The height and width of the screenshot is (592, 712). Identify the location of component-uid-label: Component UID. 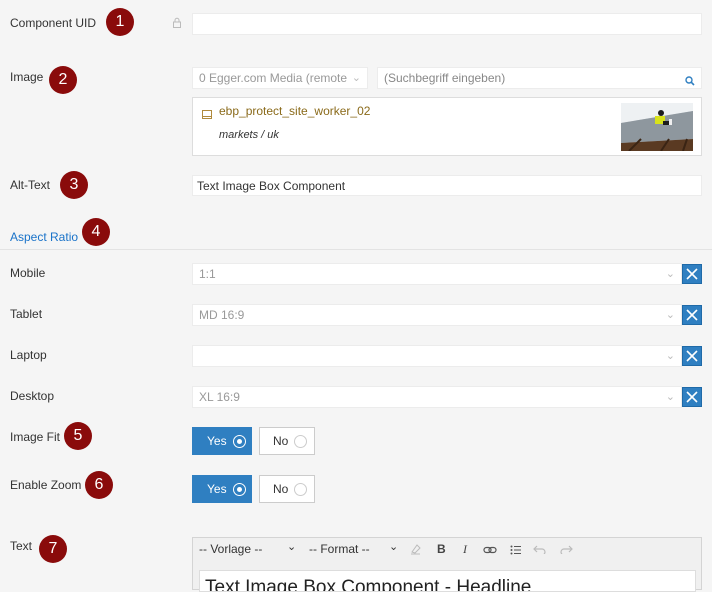
(53, 23).